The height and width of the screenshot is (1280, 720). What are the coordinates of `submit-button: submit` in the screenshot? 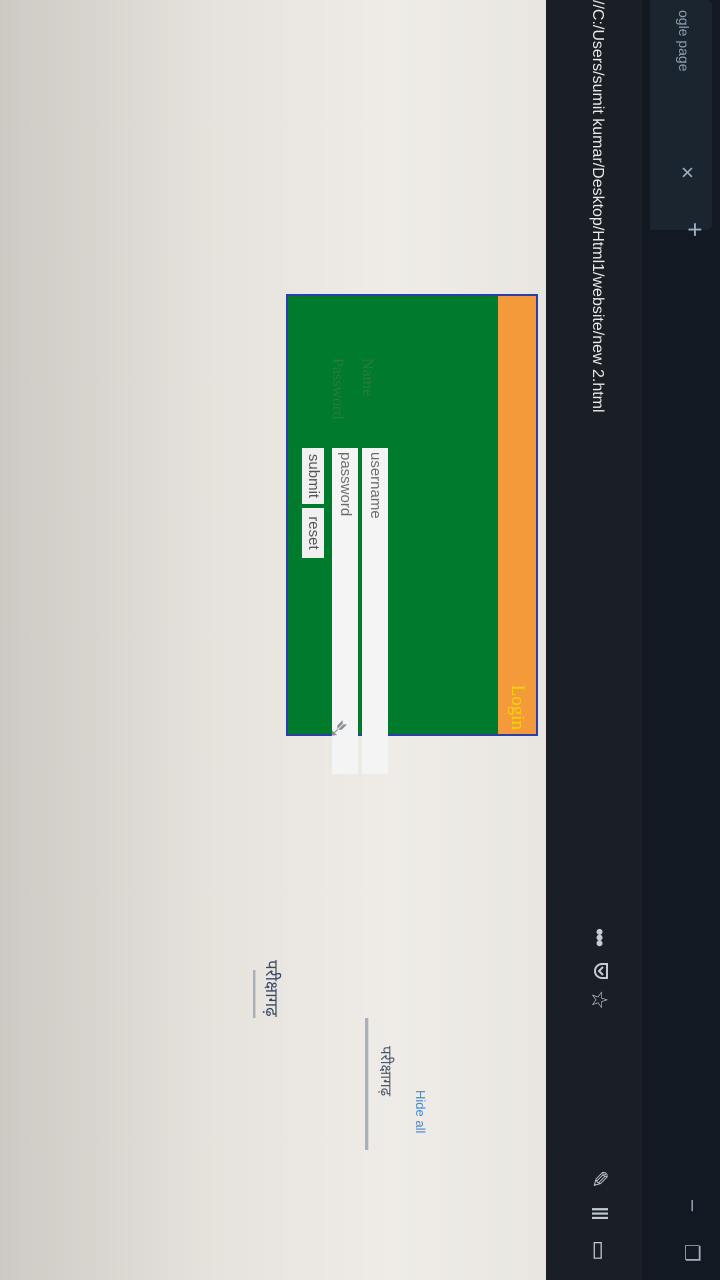 It's located at (313, 476).